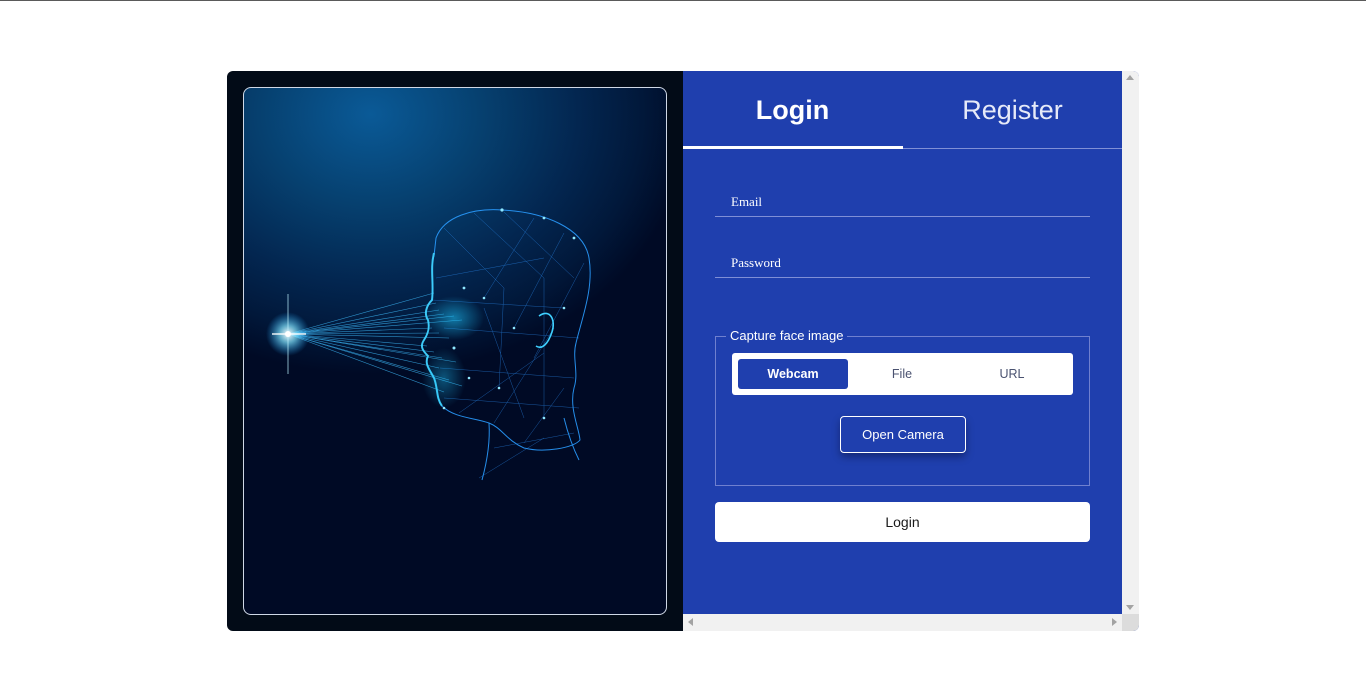 The image size is (1366, 699). I want to click on password-input, so click(902, 257).